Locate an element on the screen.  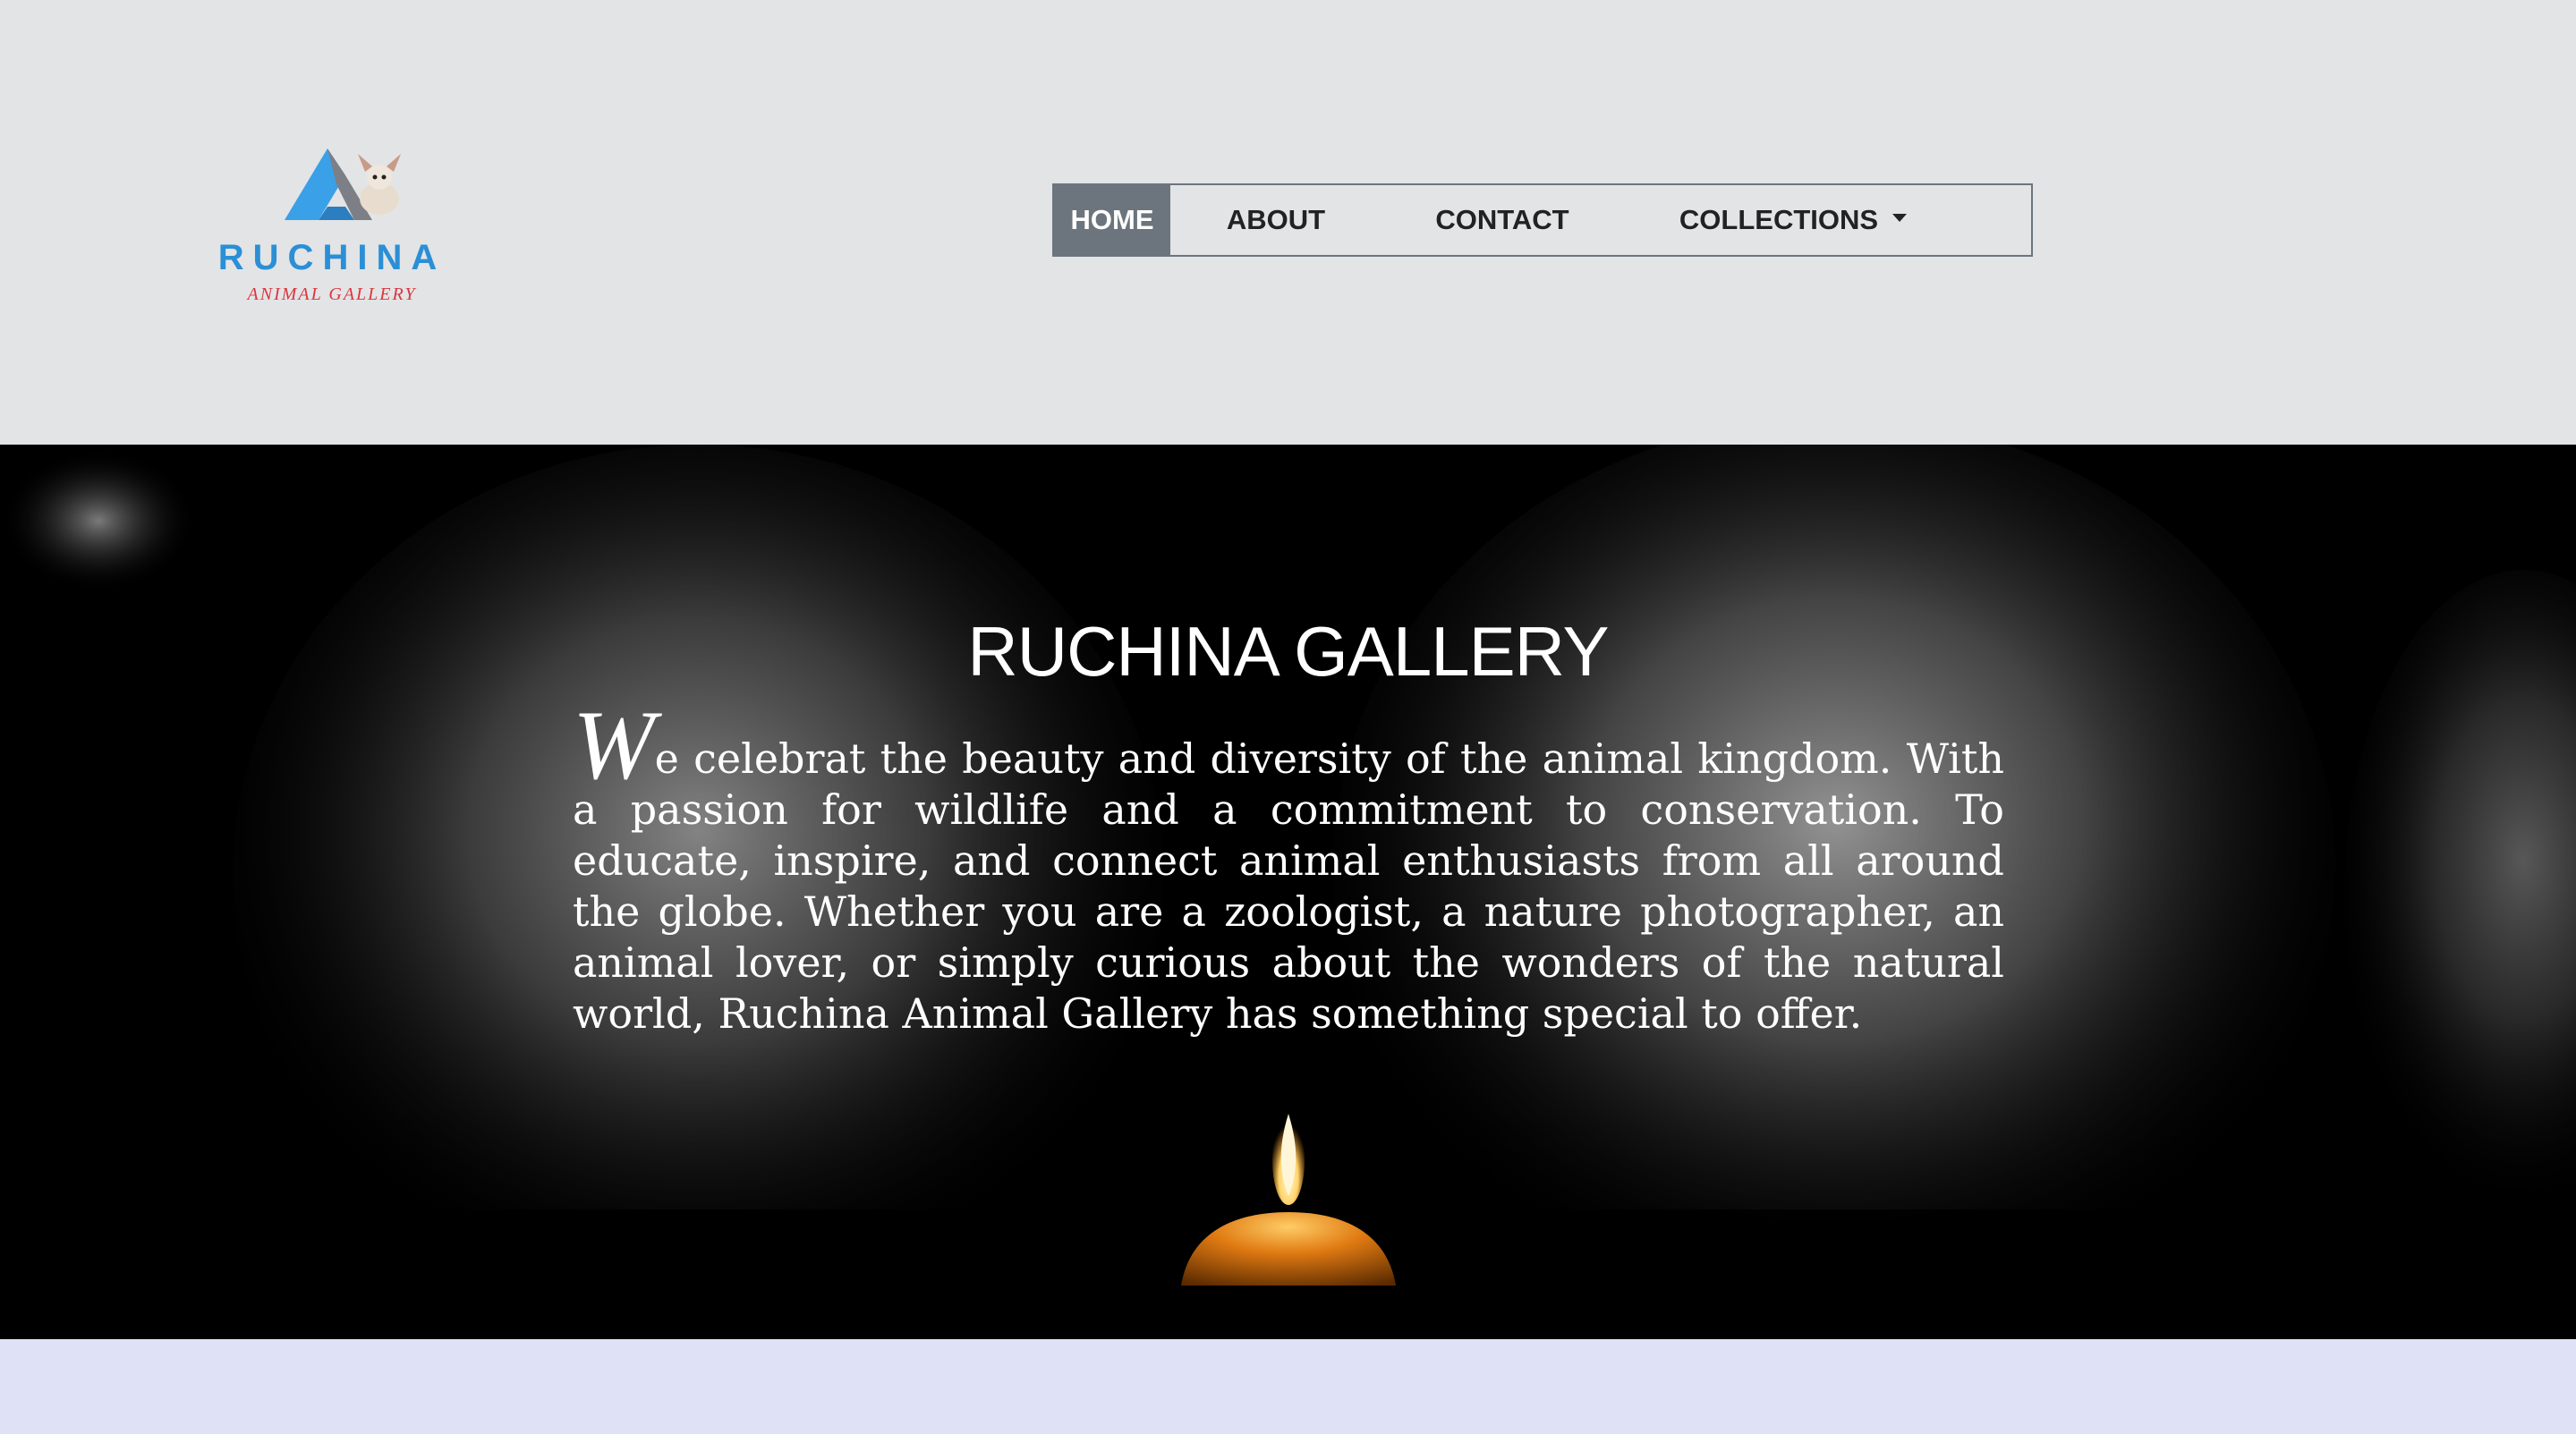
nav-item-collections-label: COLLECTIONS is located at coordinates (1779, 219).